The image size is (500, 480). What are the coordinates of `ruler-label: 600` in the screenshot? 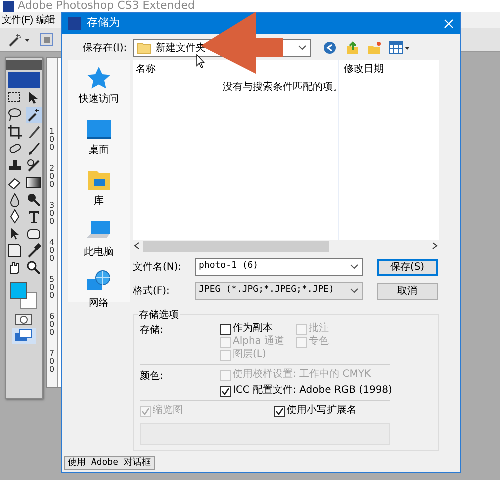 It's located at (52, 325).